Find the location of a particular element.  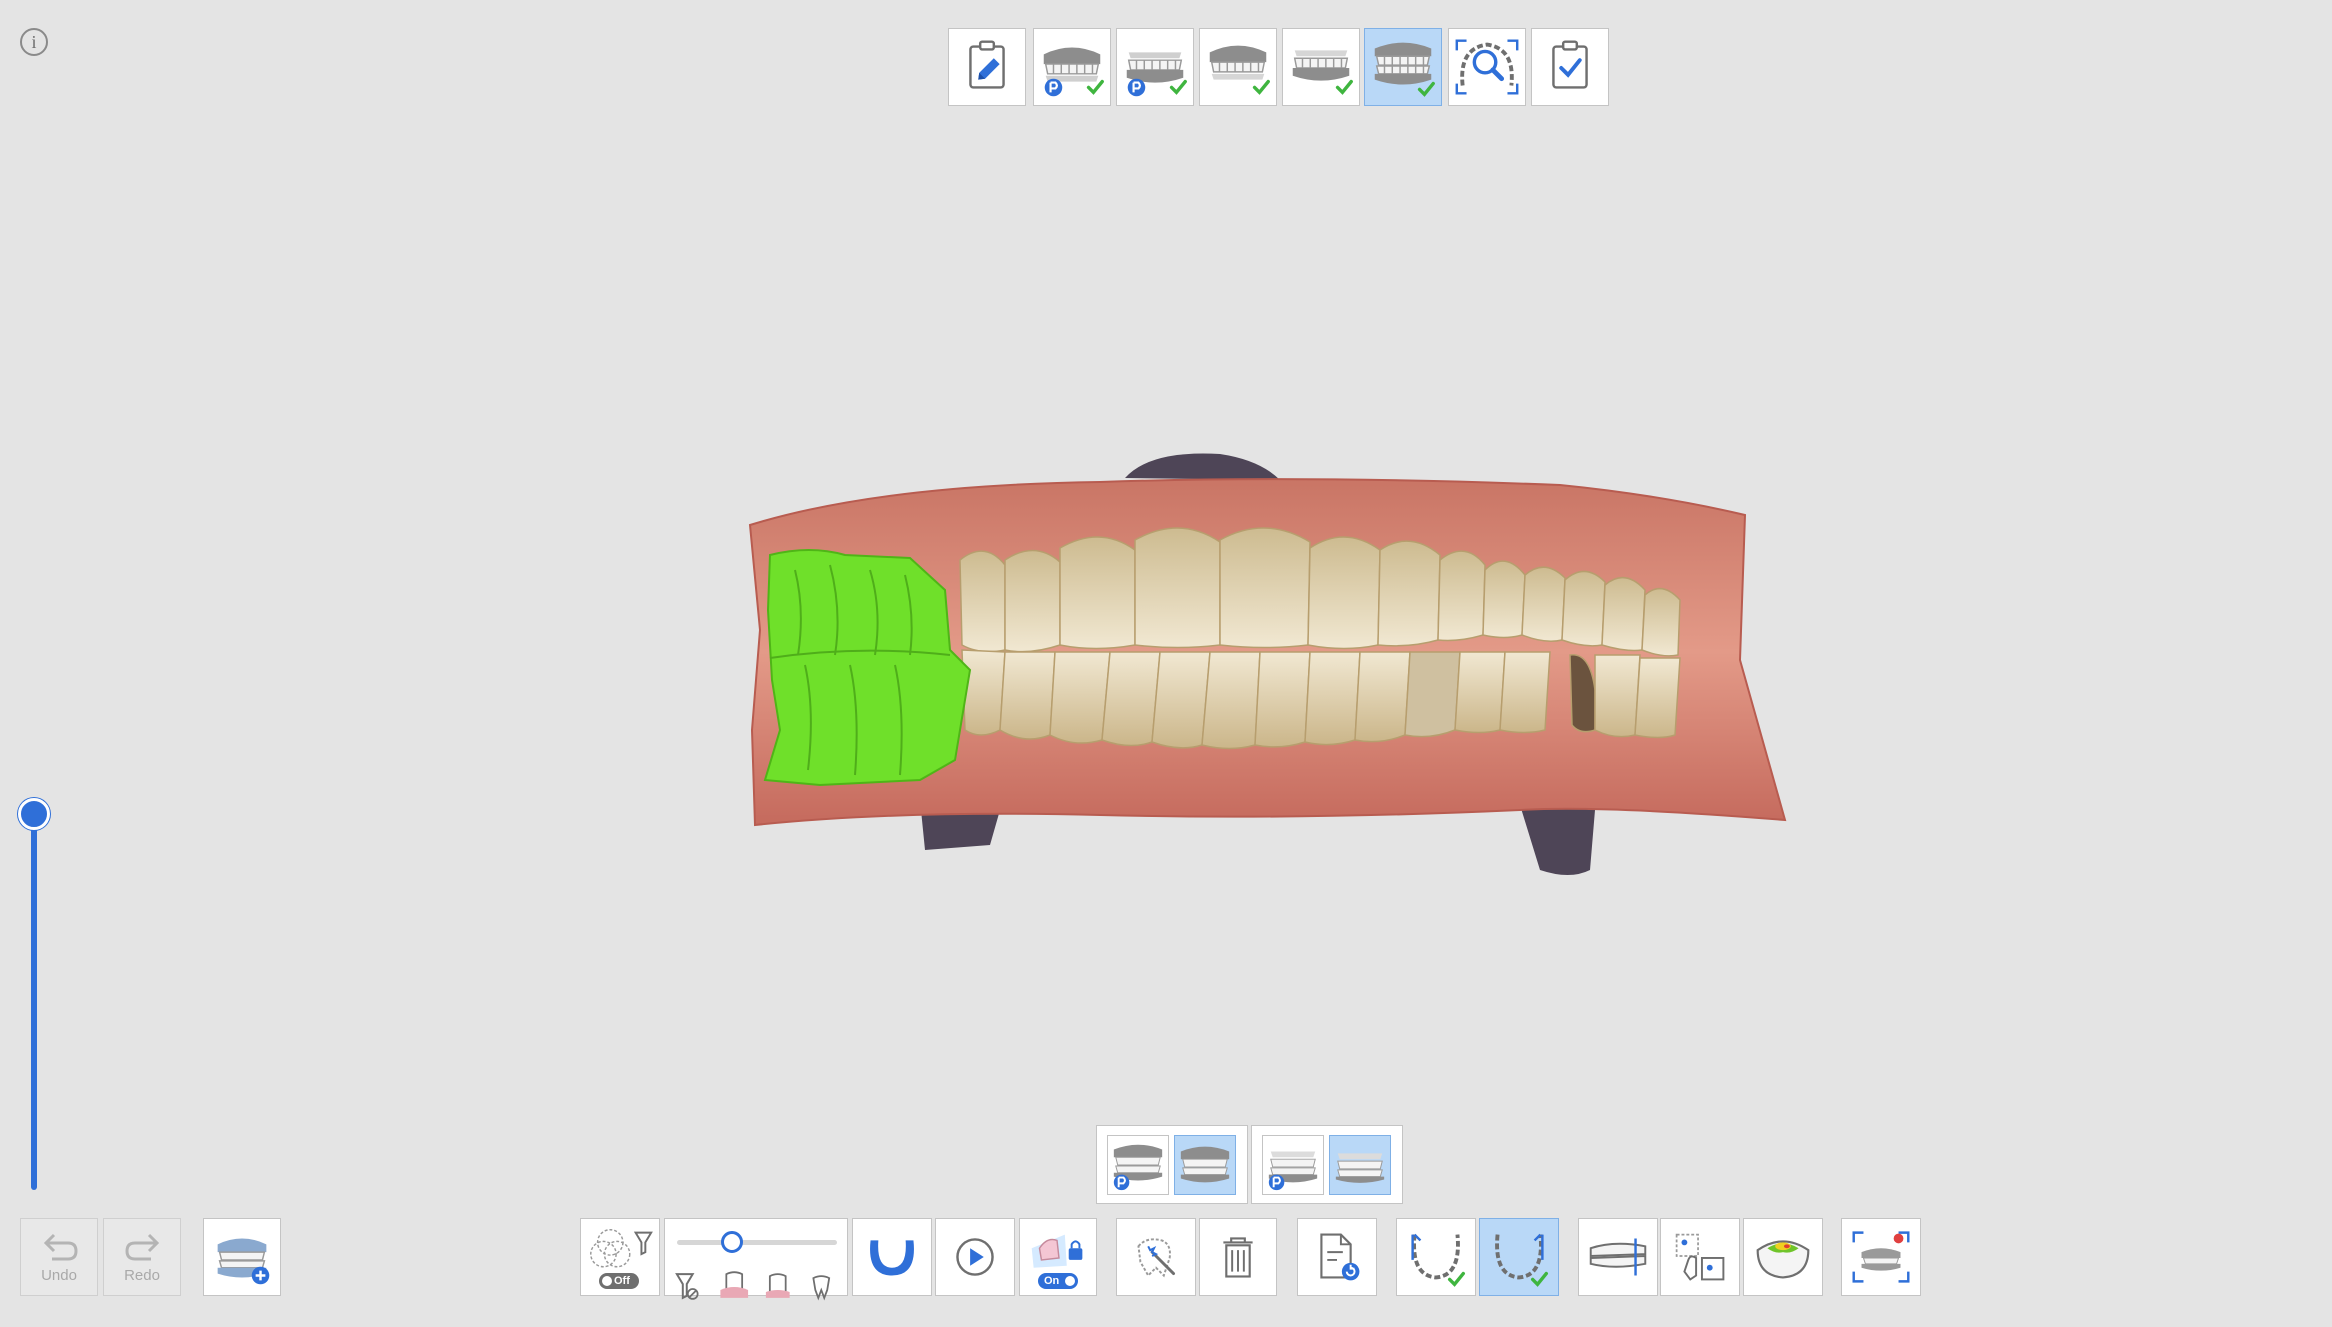

lower-jaw-pre-op-step is located at coordinates (1155, 67).